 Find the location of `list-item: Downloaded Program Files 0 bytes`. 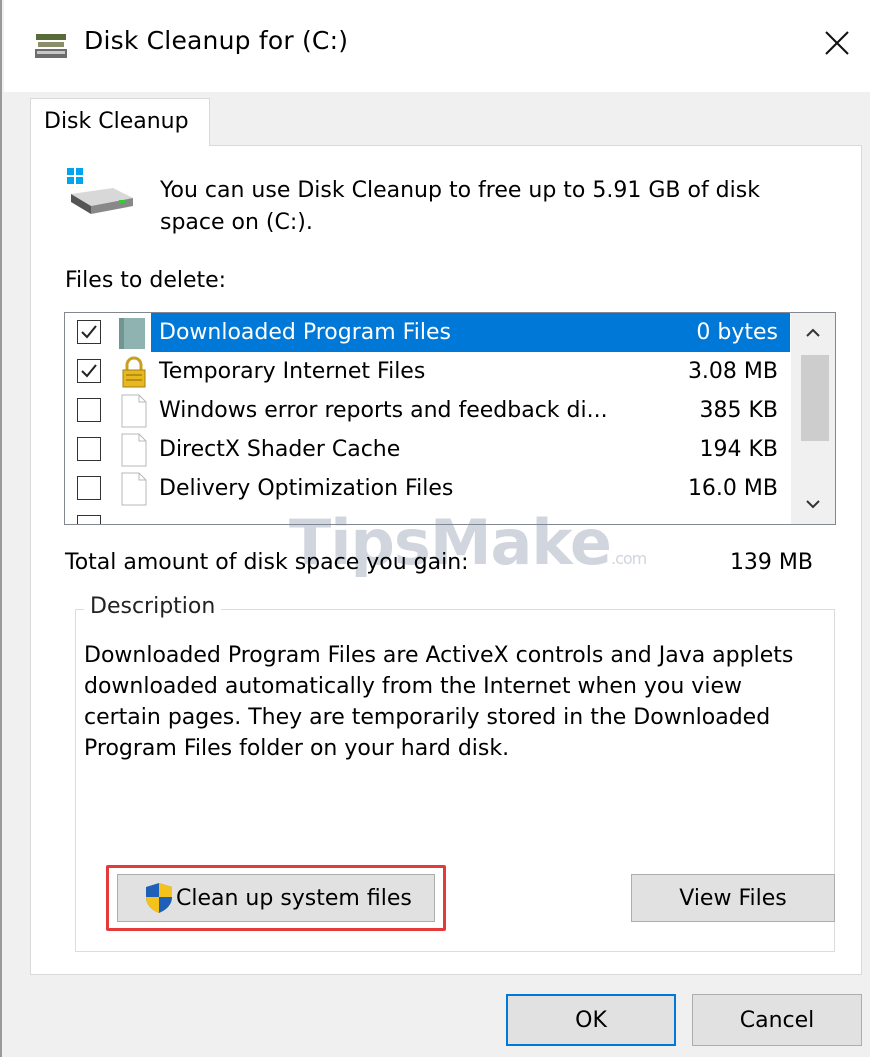

list-item: Downloaded Program Files 0 bytes is located at coordinates (427, 332).